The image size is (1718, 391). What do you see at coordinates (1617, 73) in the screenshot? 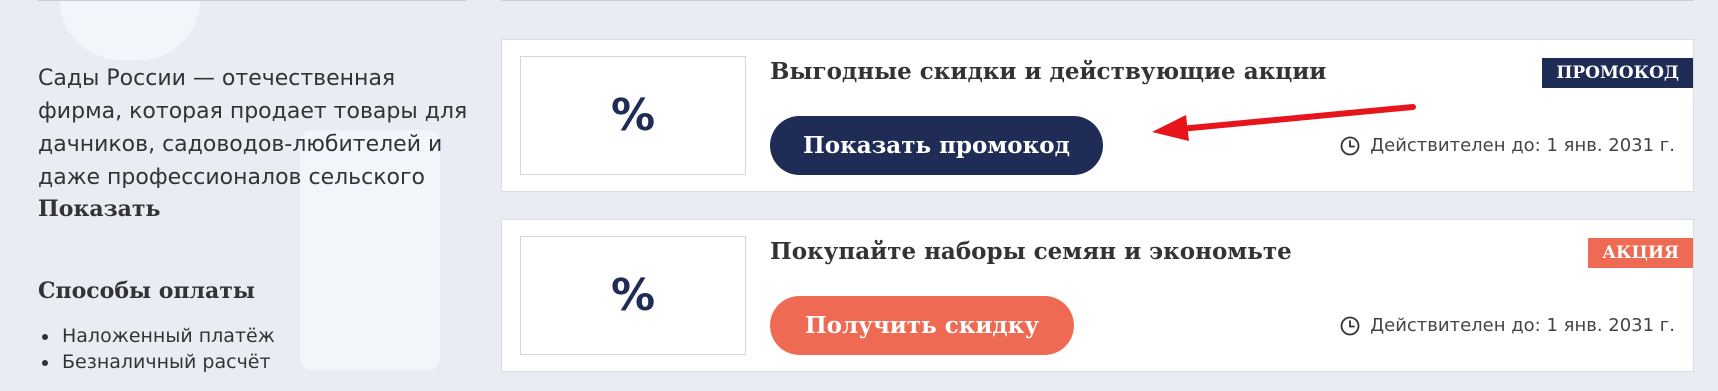
I see `offer-type-badge: ПРОМОКОД` at bounding box center [1617, 73].